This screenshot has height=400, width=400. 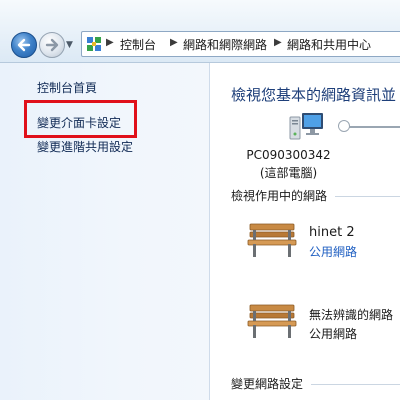 I want to click on network-connection-node, so click(x=344, y=126).